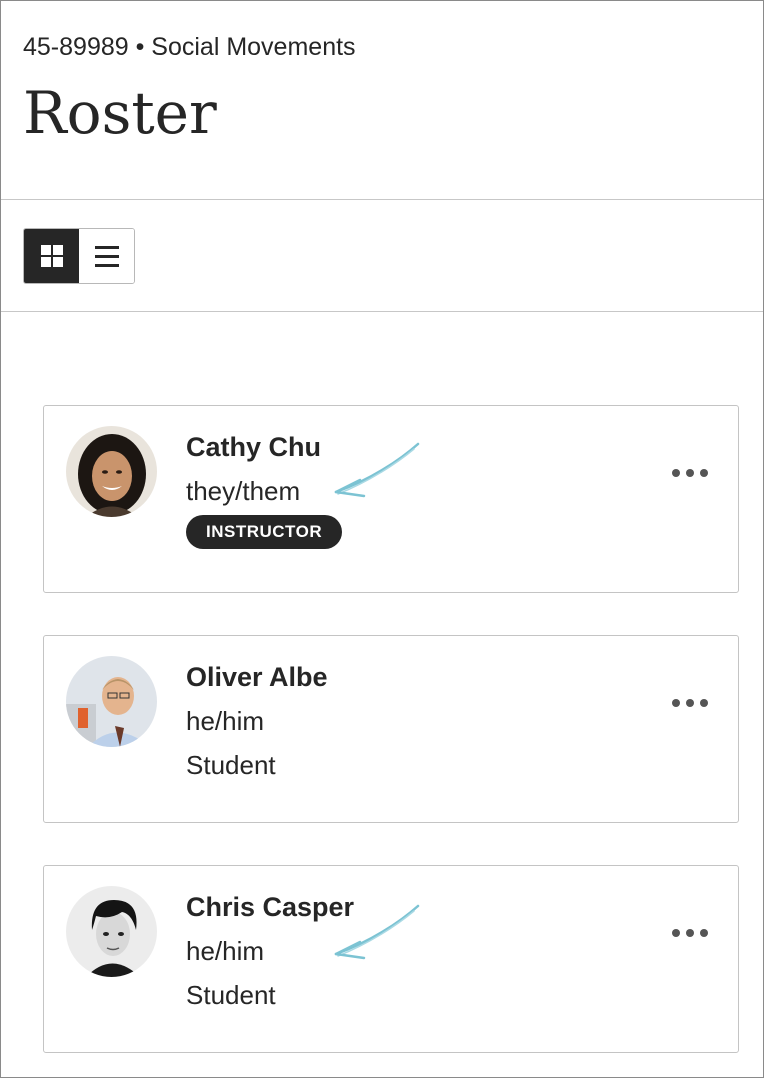 The width and height of the screenshot is (764, 1078). What do you see at coordinates (120, 113) in the screenshot?
I see `page-title: Roster` at bounding box center [120, 113].